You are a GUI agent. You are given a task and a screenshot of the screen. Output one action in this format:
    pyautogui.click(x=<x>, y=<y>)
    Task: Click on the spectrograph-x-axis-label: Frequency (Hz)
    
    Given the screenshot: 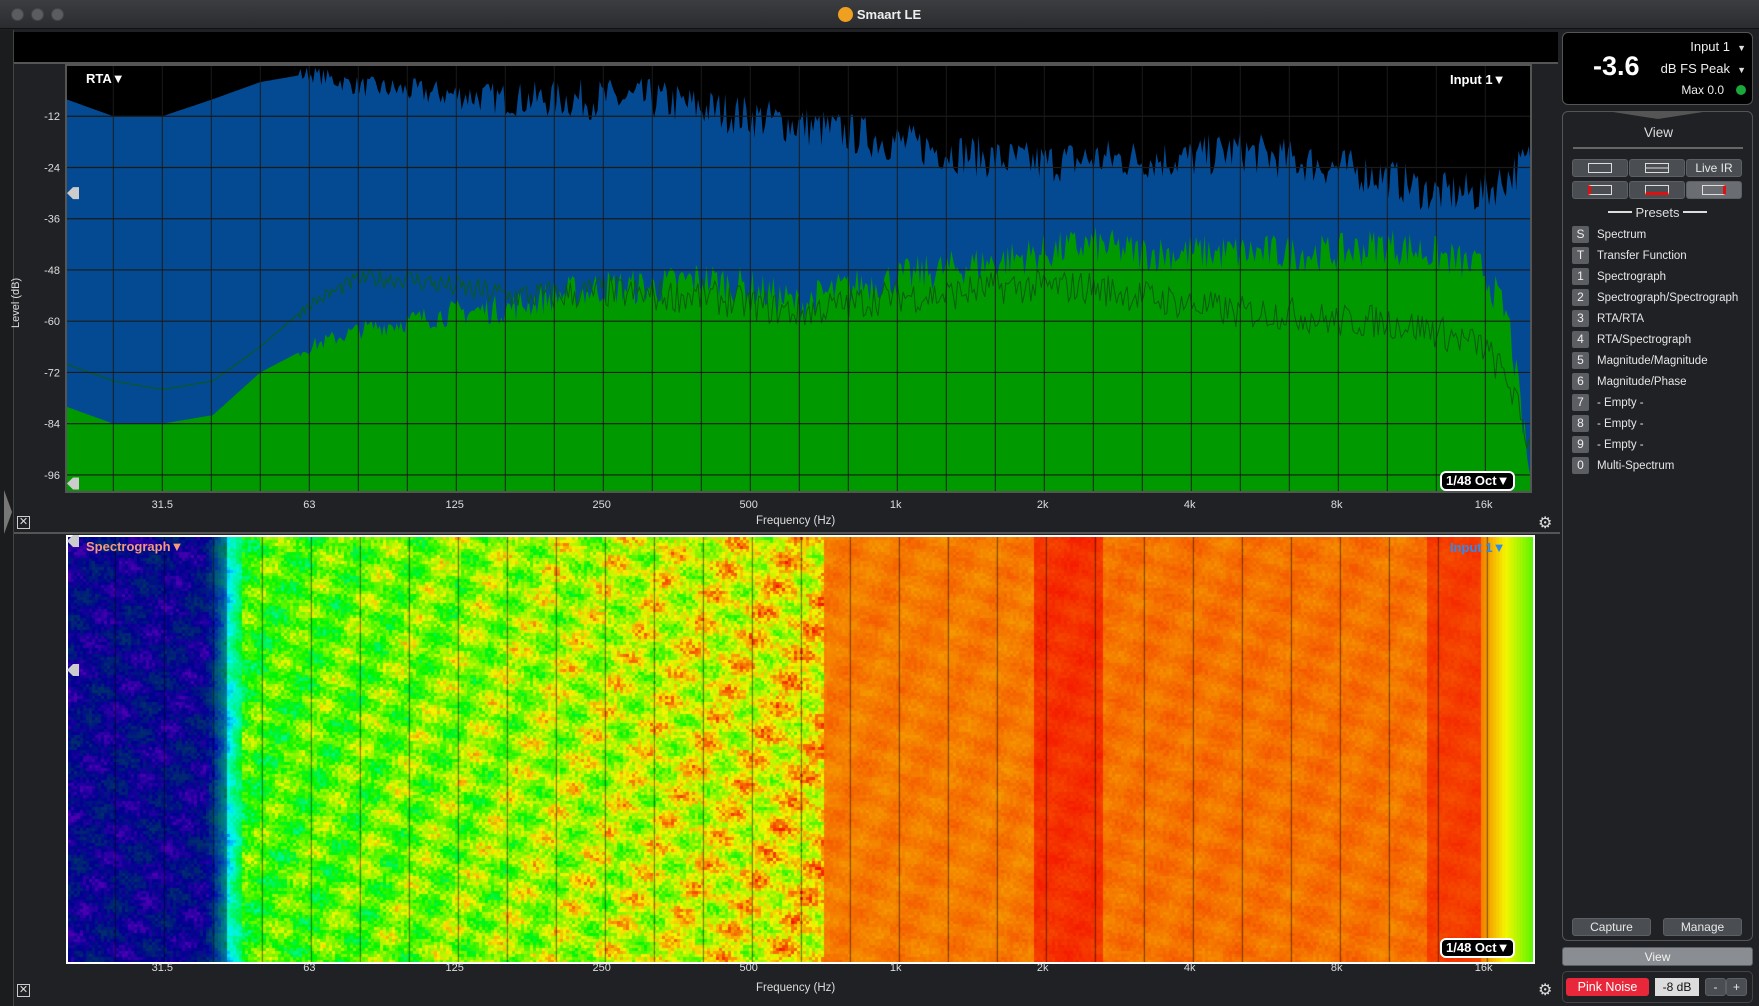 What is the action you would take?
    pyautogui.click(x=796, y=988)
    